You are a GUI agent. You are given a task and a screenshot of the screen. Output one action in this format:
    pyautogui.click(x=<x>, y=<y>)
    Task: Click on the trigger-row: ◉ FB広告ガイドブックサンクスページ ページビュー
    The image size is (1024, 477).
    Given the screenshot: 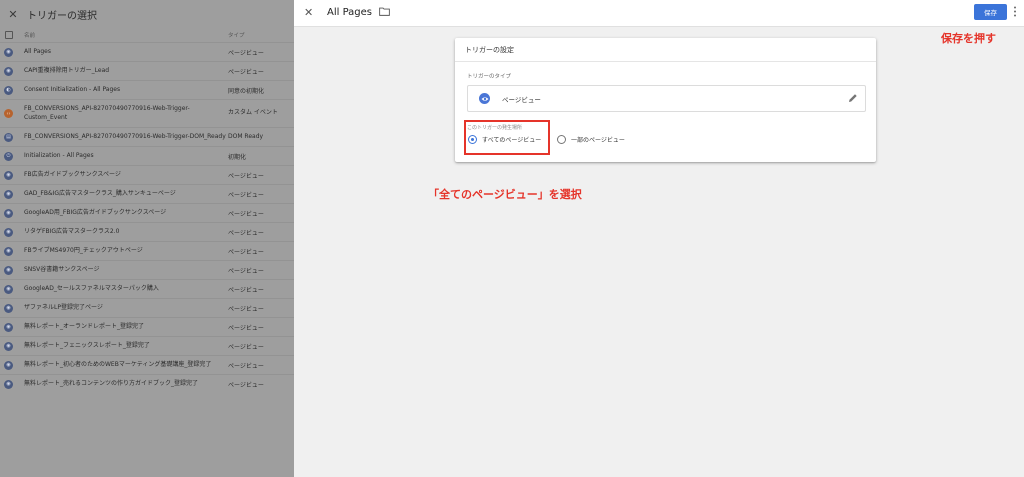 What is the action you would take?
    pyautogui.click(x=147, y=174)
    